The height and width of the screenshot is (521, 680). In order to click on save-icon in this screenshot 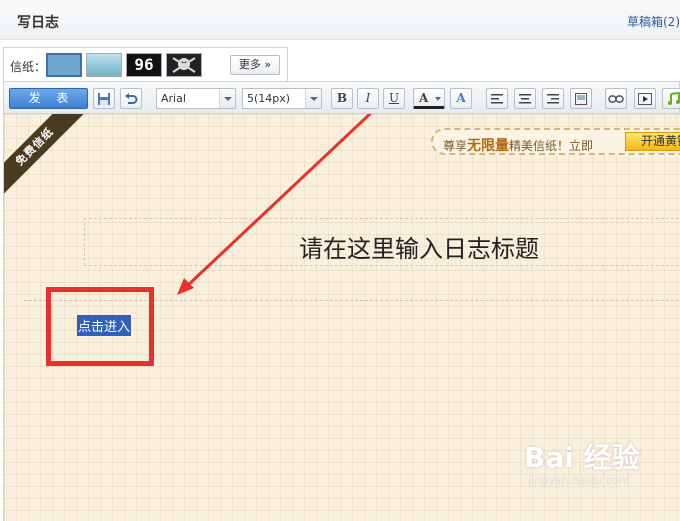, I will do `click(104, 98)`.